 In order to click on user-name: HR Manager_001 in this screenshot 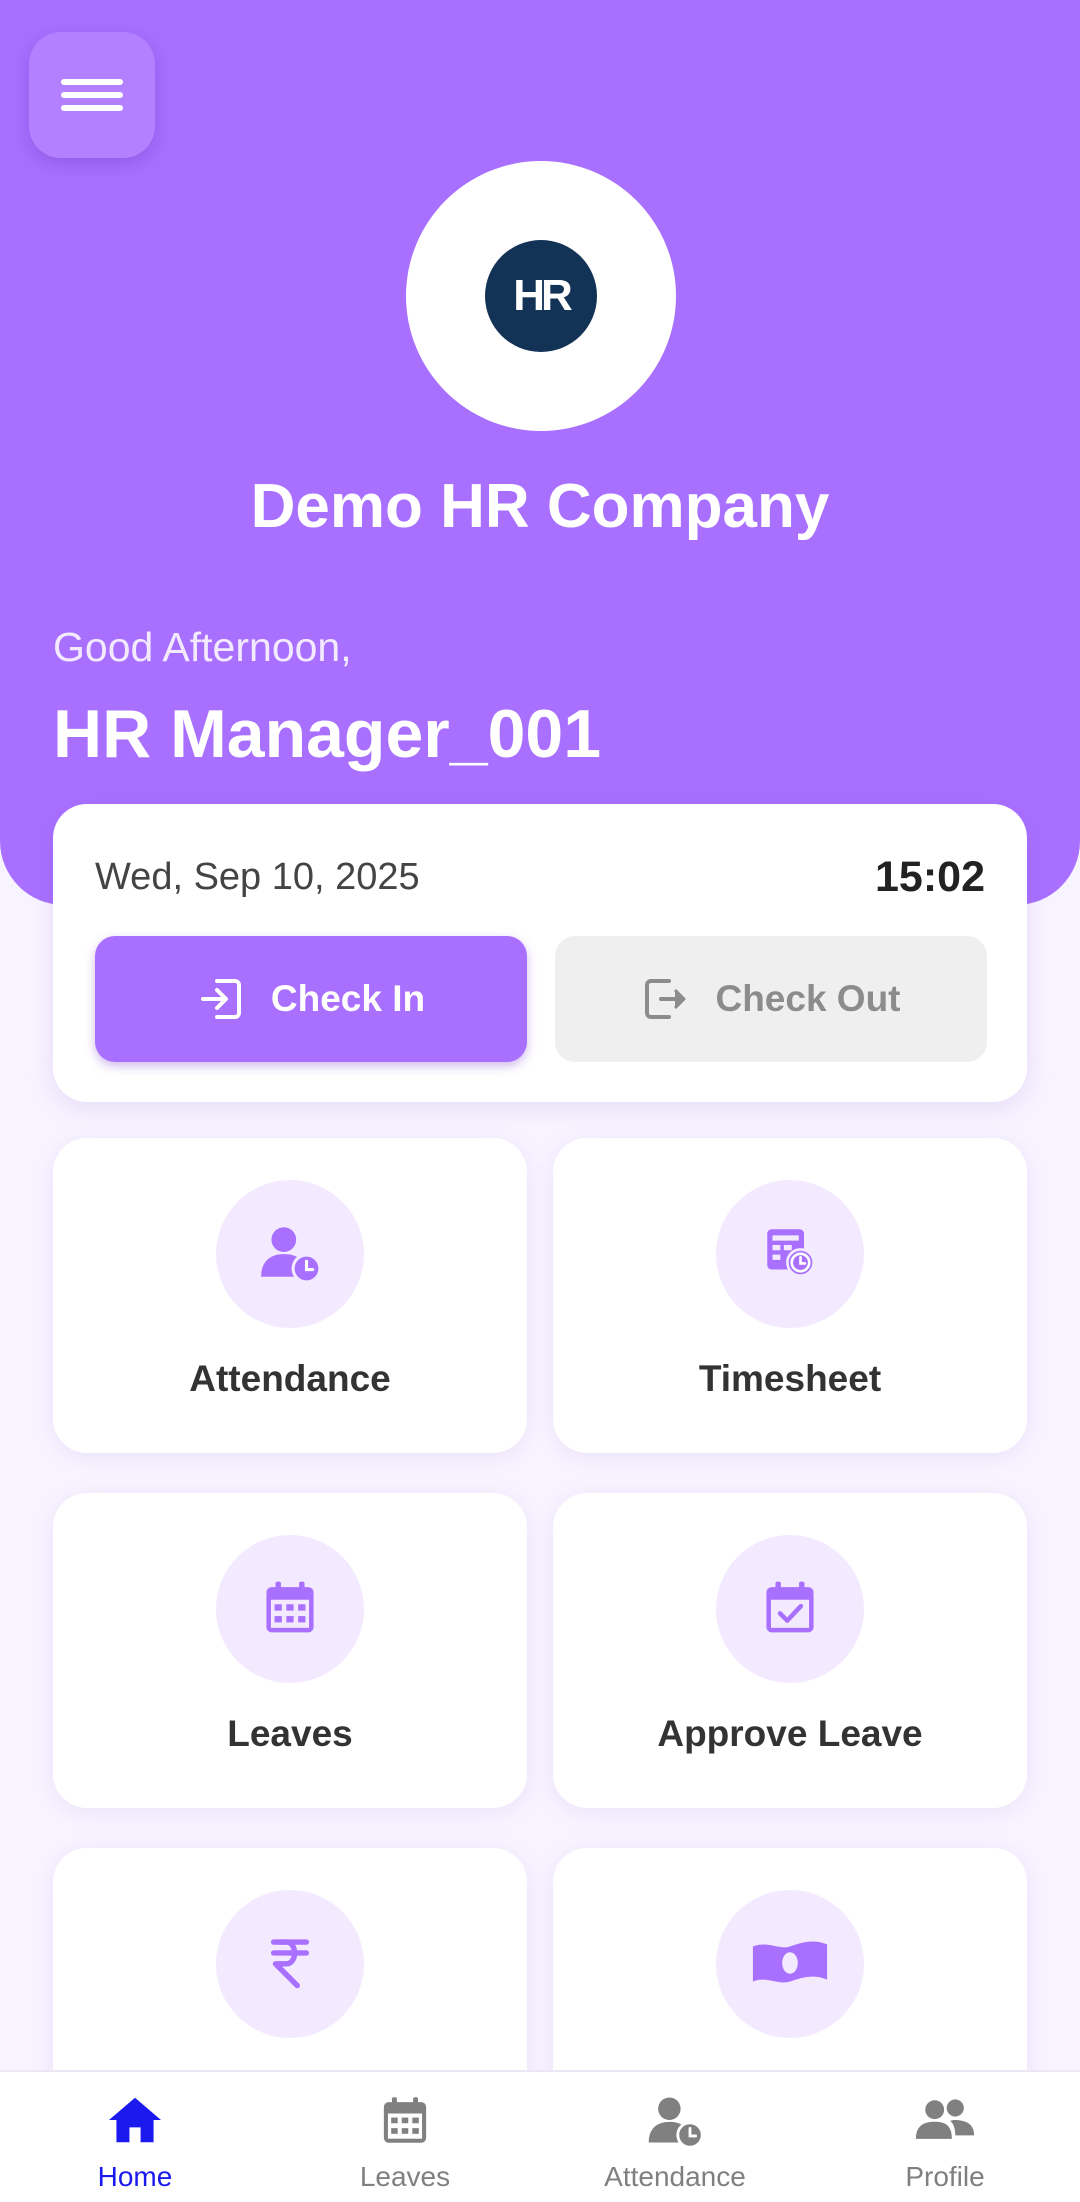, I will do `click(327, 734)`.